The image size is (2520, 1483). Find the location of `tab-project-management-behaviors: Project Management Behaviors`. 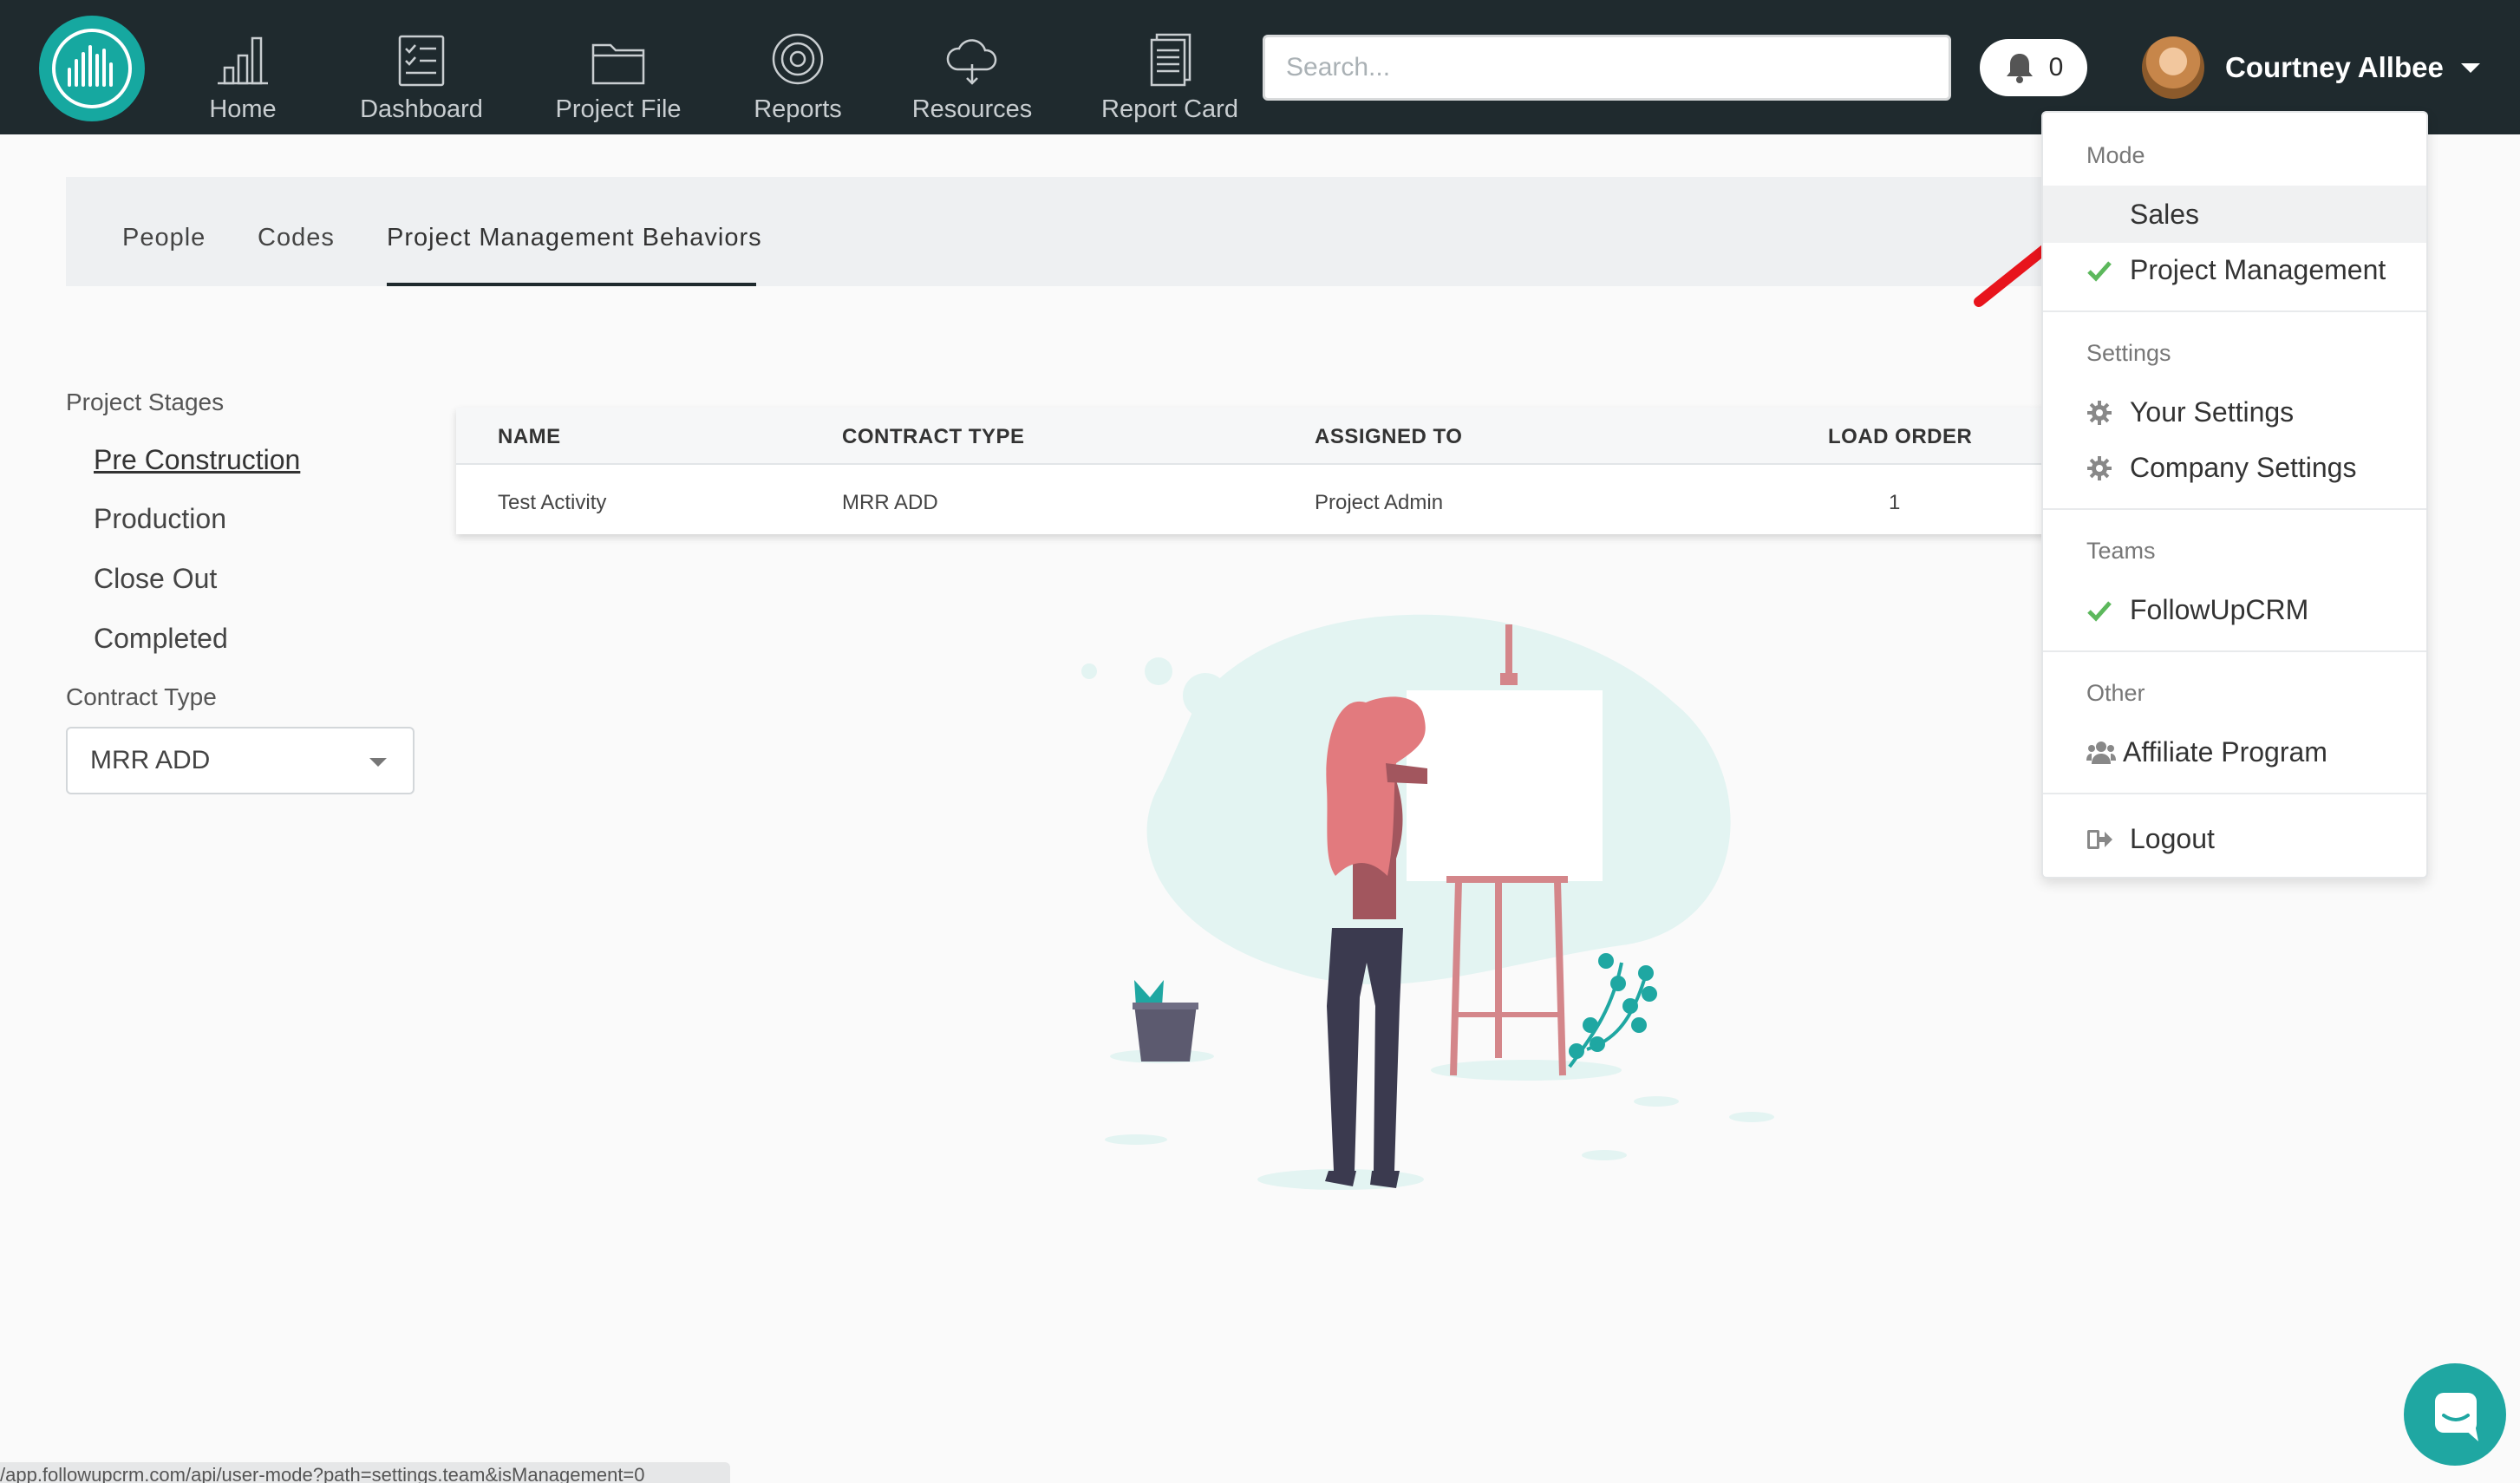

tab-project-management-behaviors: Project Management Behaviors is located at coordinates (574, 232).